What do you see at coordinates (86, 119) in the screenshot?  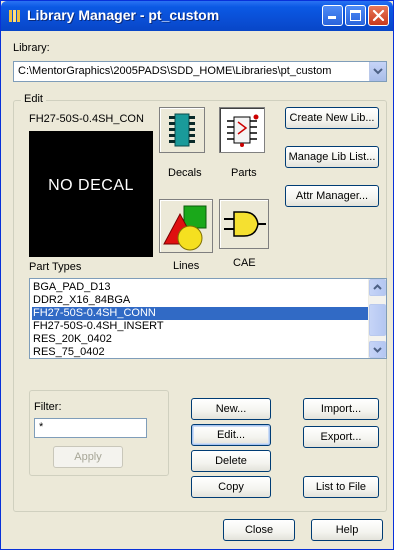 I see `current-part-name: FH27-50S-0.4SH_CON` at bounding box center [86, 119].